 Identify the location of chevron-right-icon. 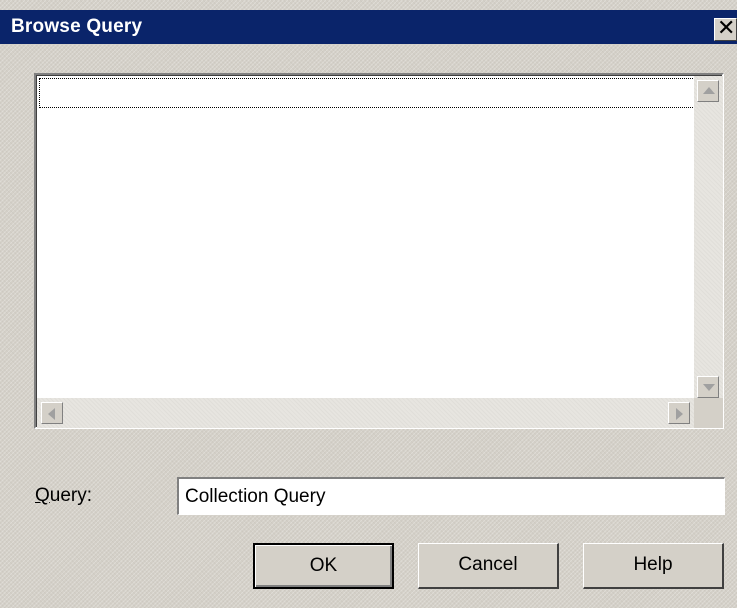
(679, 414).